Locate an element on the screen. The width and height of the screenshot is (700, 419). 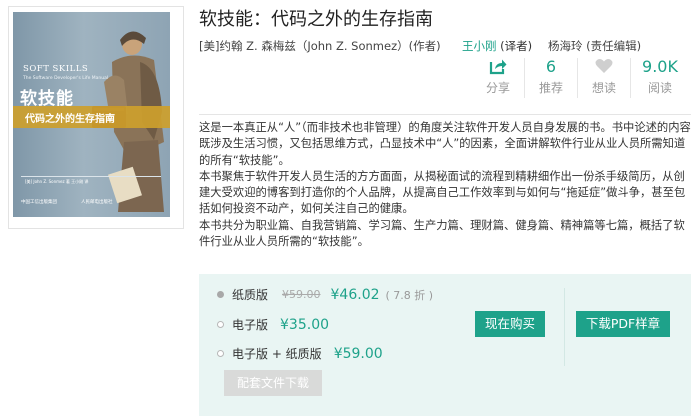
purchase-panel-divider is located at coordinates (564, 327).